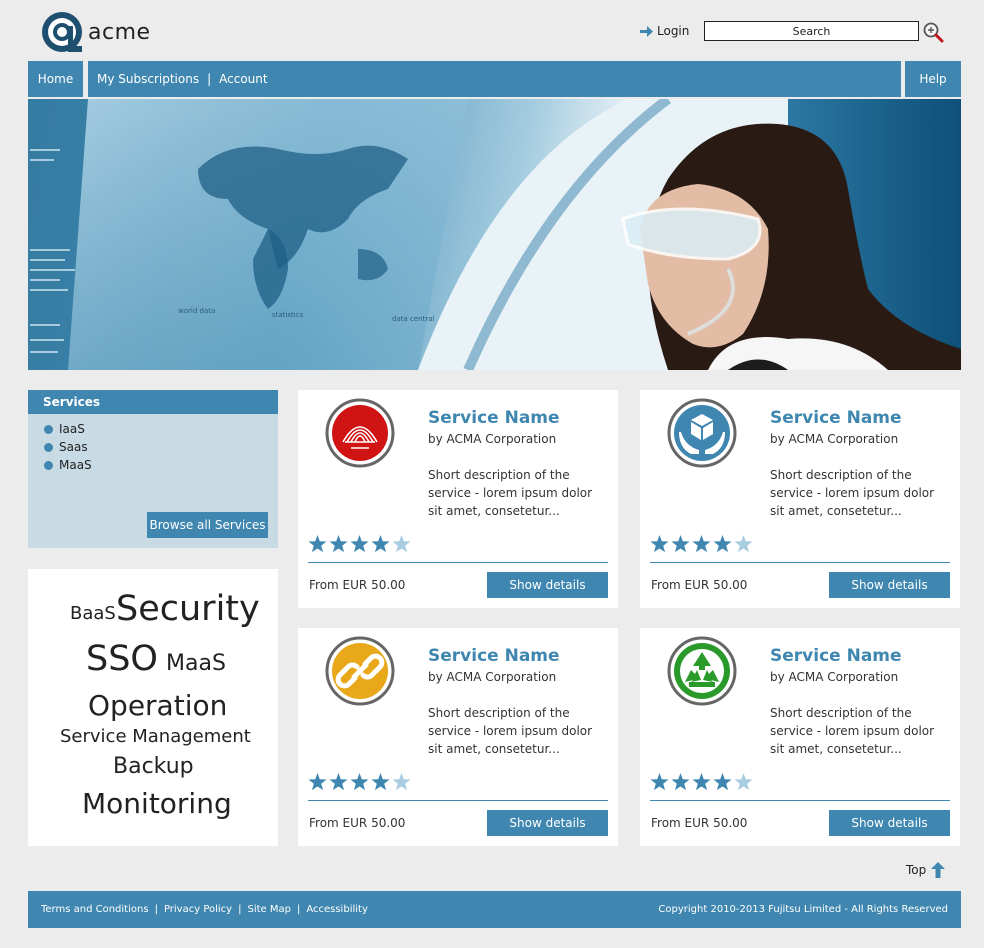  Describe the element at coordinates (646, 31) in the screenshot. I see `arrow-right-icon` at that location.